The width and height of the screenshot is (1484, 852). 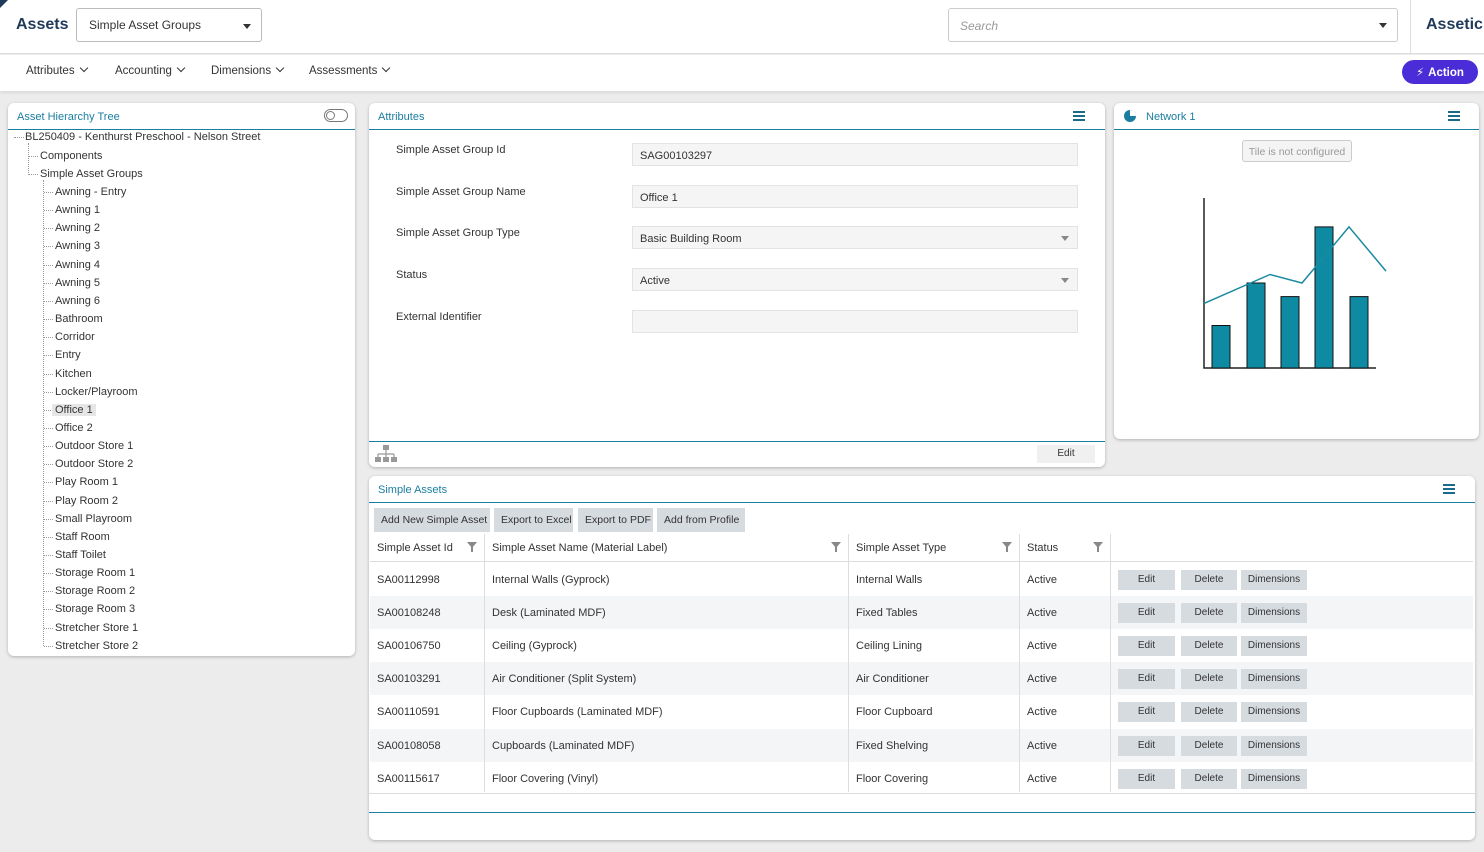 I want to click on action-button: ⚡ Action, so click(x=1440, y=72).